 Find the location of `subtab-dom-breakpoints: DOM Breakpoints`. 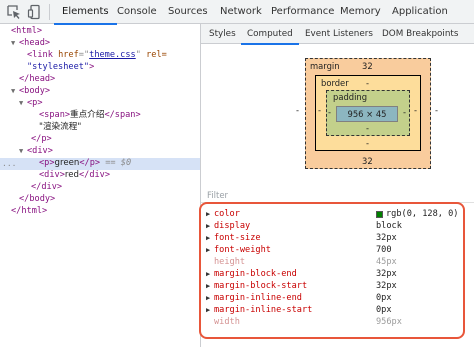

subtab-dom-breakpoints: DOM Breakpoints is located at coordinates (420, 34).